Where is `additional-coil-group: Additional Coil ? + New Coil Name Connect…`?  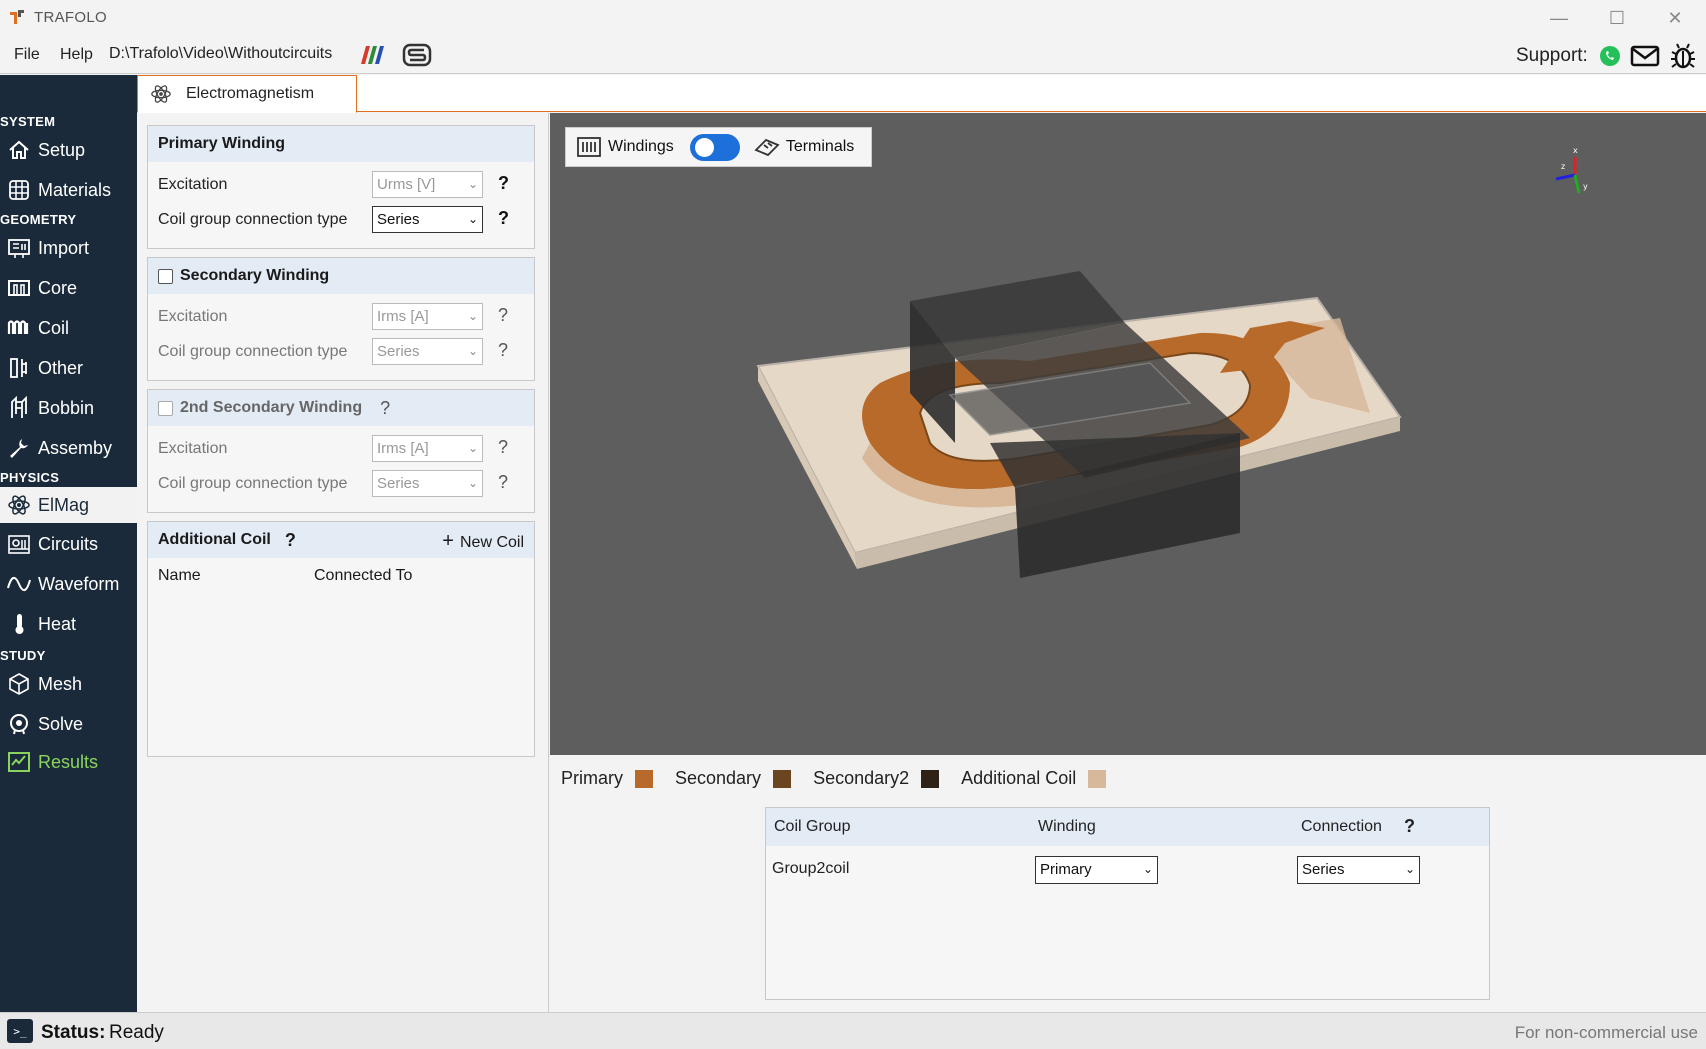
additional-coil-group: Additional Coil ? + New Coil Name Connect… is located at coordinates (341, 639).